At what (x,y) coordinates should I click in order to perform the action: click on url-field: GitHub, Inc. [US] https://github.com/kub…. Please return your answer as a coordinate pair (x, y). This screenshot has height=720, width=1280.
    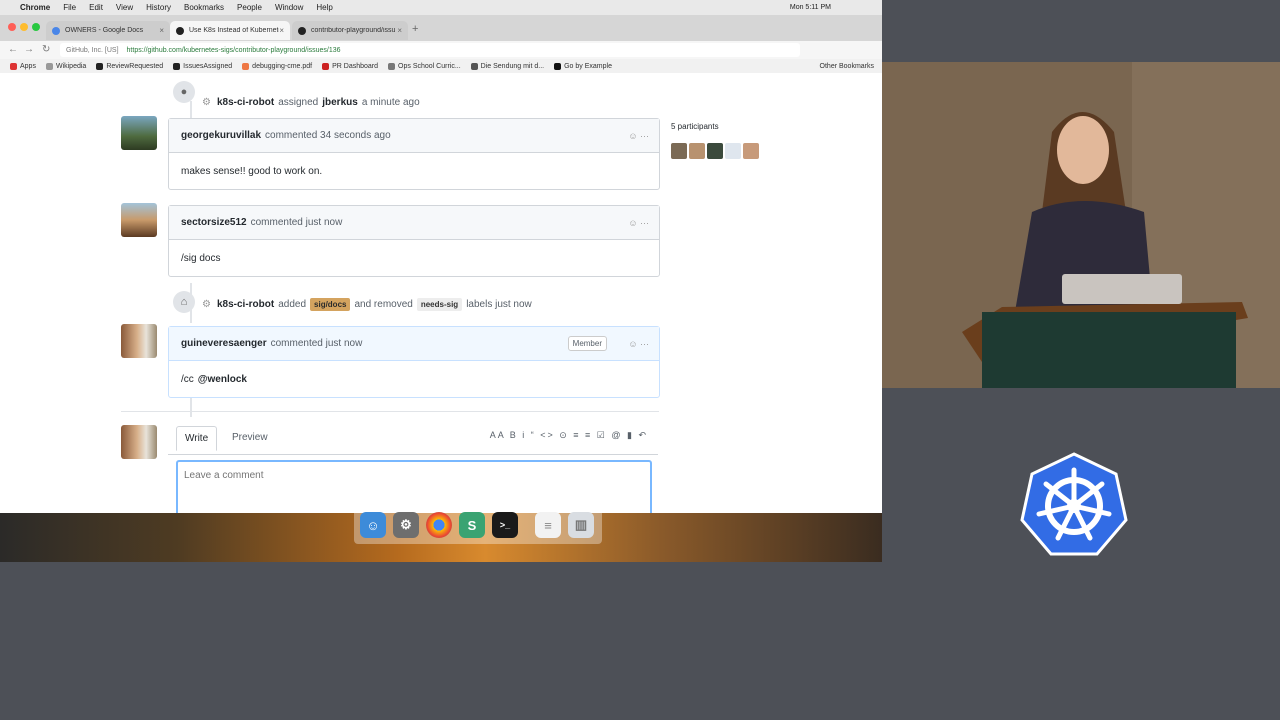
    Looking at the image, I should click on (430, 50).